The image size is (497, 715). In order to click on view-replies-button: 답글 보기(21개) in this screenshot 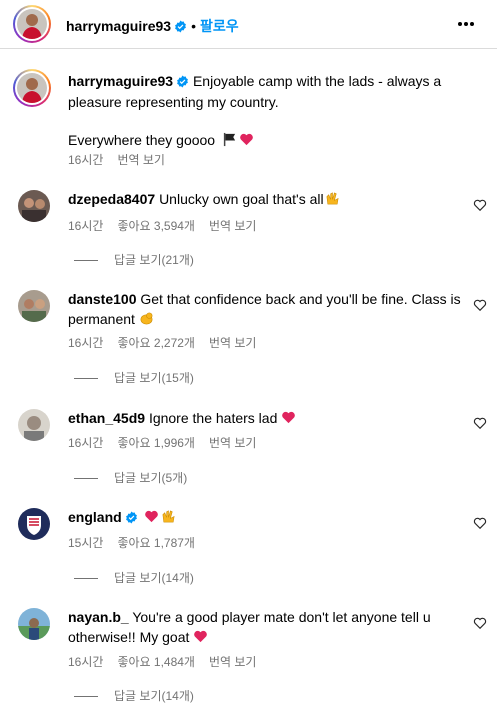, I will do `click(134, 259)`.